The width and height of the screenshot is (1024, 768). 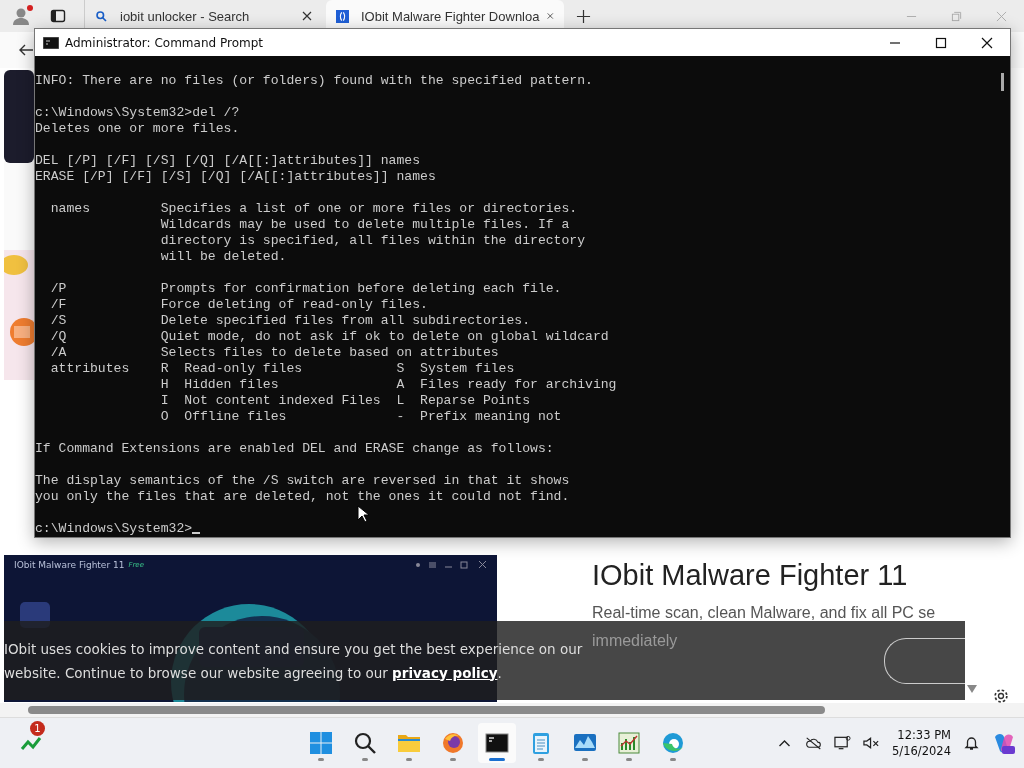 What do you see at coordinates (364, 225) in the screenshot?
I see `console-line: Wildcards may be used to delete multiple files. If a` at bounding box center [364, 225].